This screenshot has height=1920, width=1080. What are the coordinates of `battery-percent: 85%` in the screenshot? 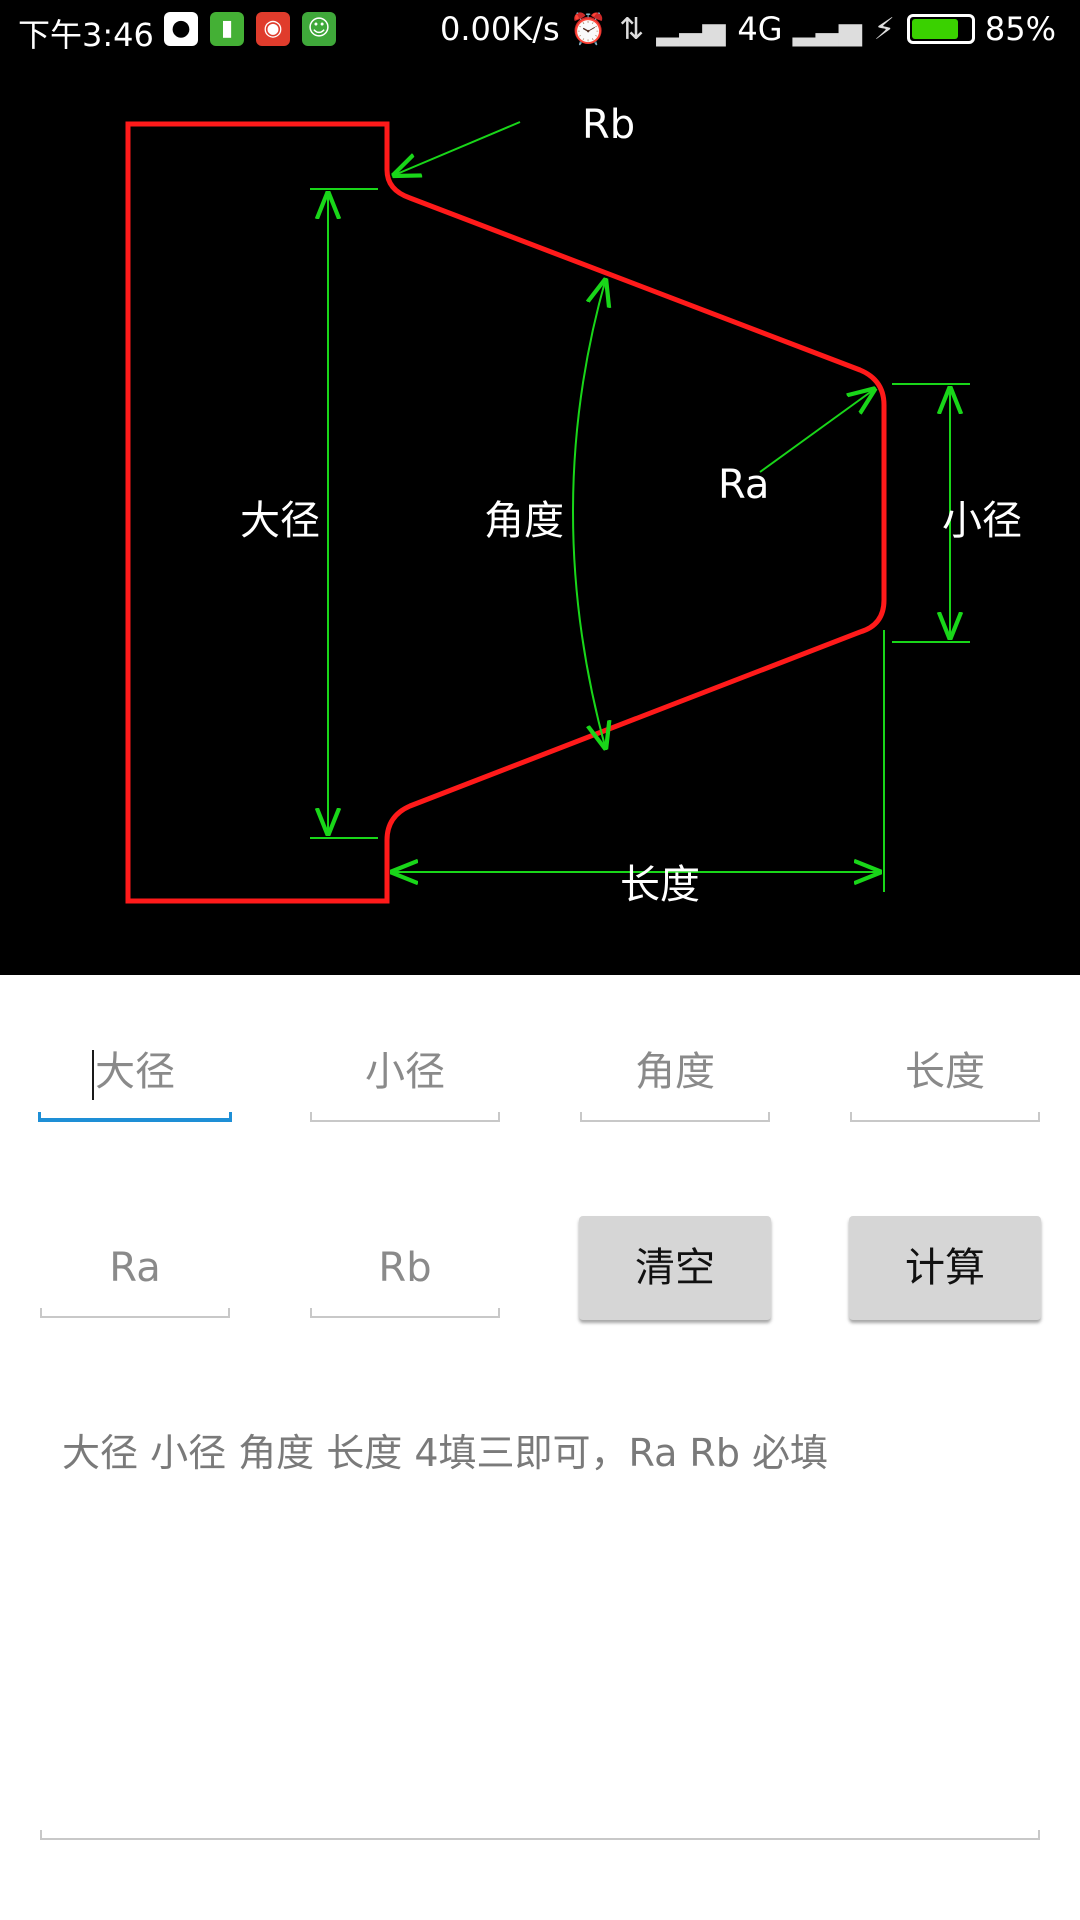 It's located at (1020, 29).